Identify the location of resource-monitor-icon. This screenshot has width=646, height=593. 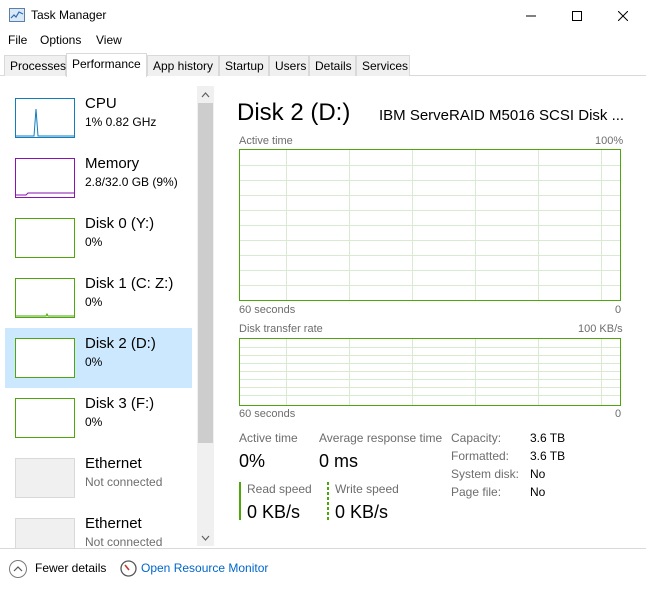
(128, 568).